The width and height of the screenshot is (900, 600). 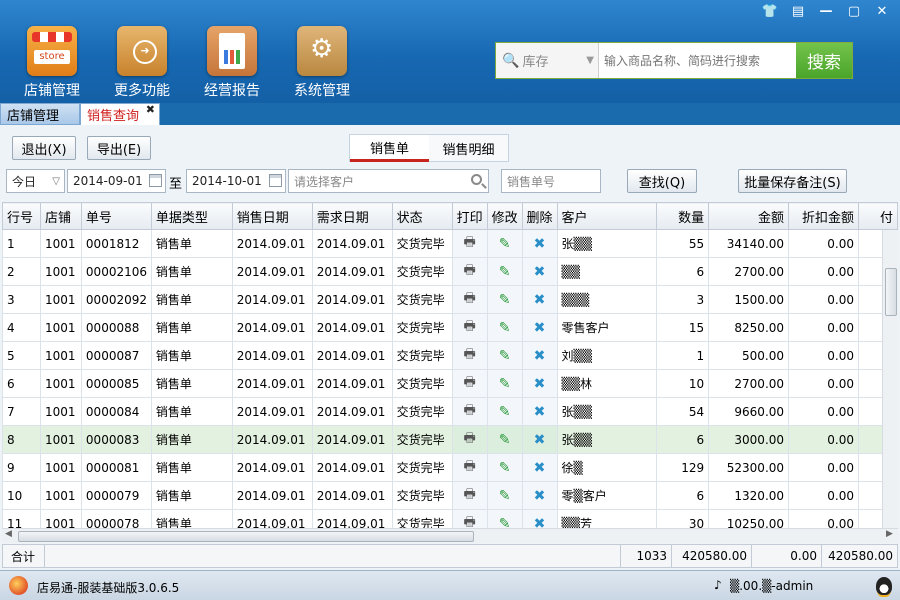 I want to click on horizontal-scrollbar: ◀ ▶, so click(x=450, y=535).